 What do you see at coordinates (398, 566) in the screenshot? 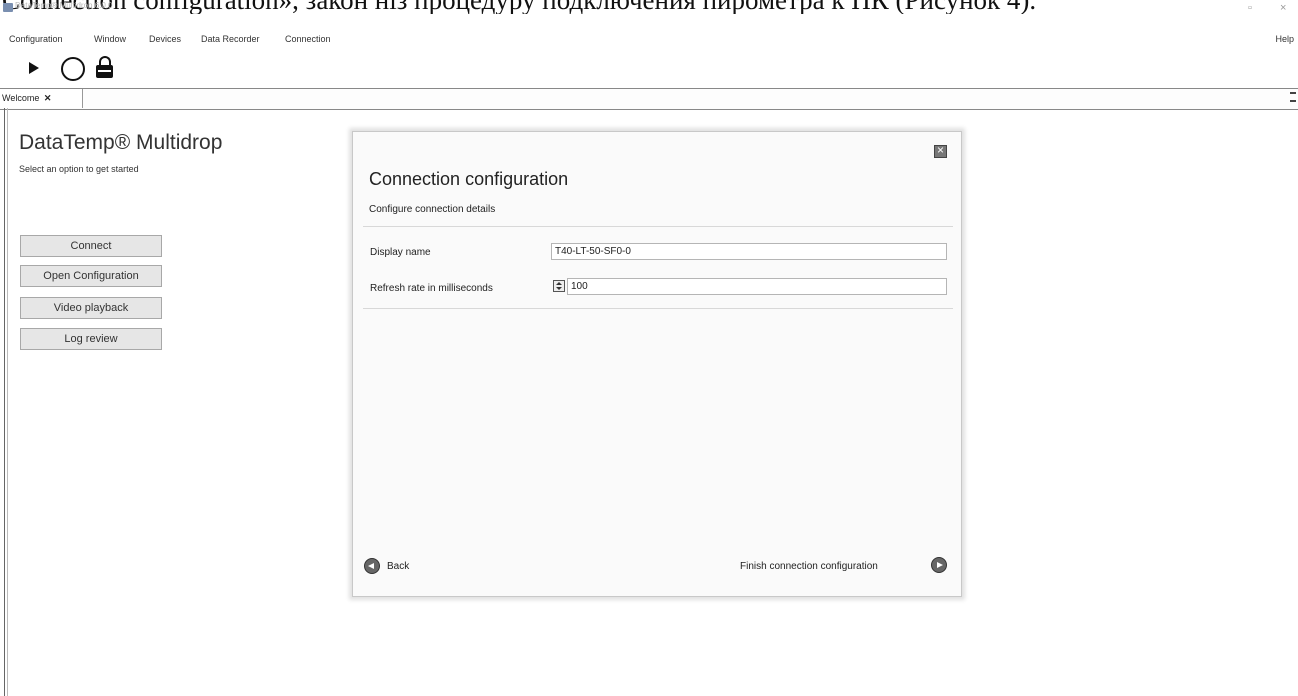
I see `back-button: Back` at bounding box center [398, 566].